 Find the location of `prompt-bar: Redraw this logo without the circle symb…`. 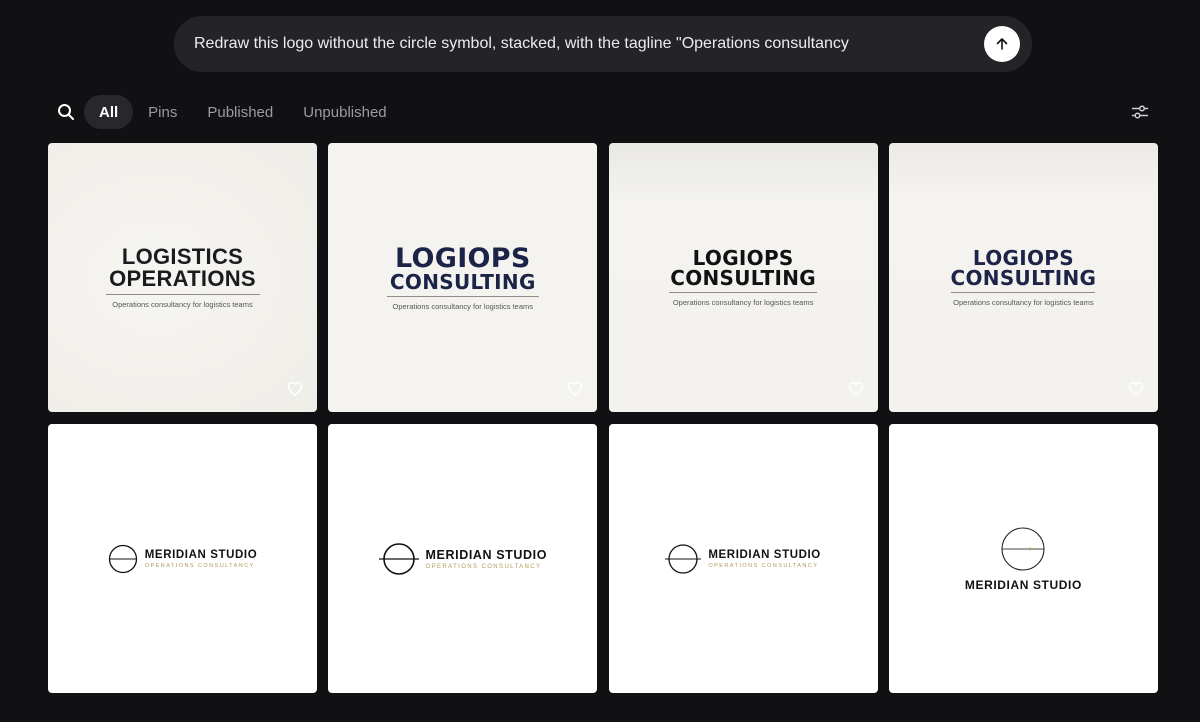

prompt-bar: Redraw this logo without the circle symb… is located at coordinates (603, 44).